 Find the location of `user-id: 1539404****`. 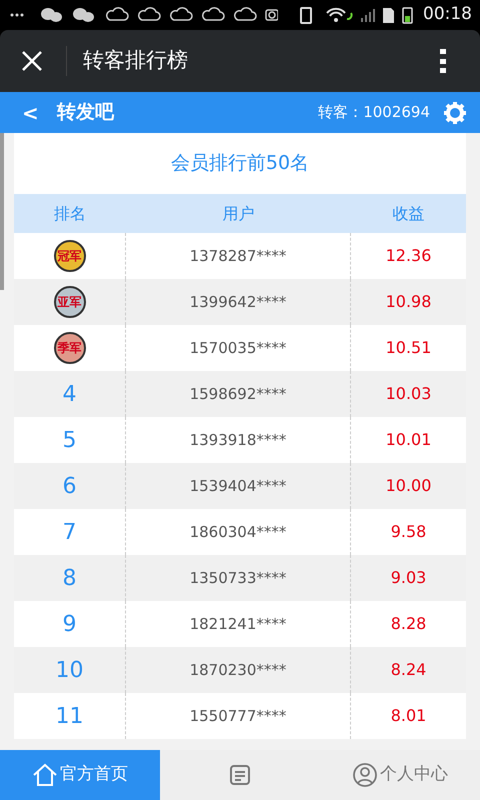

user-id: 1539404**** is located at coordinates (238, 486).